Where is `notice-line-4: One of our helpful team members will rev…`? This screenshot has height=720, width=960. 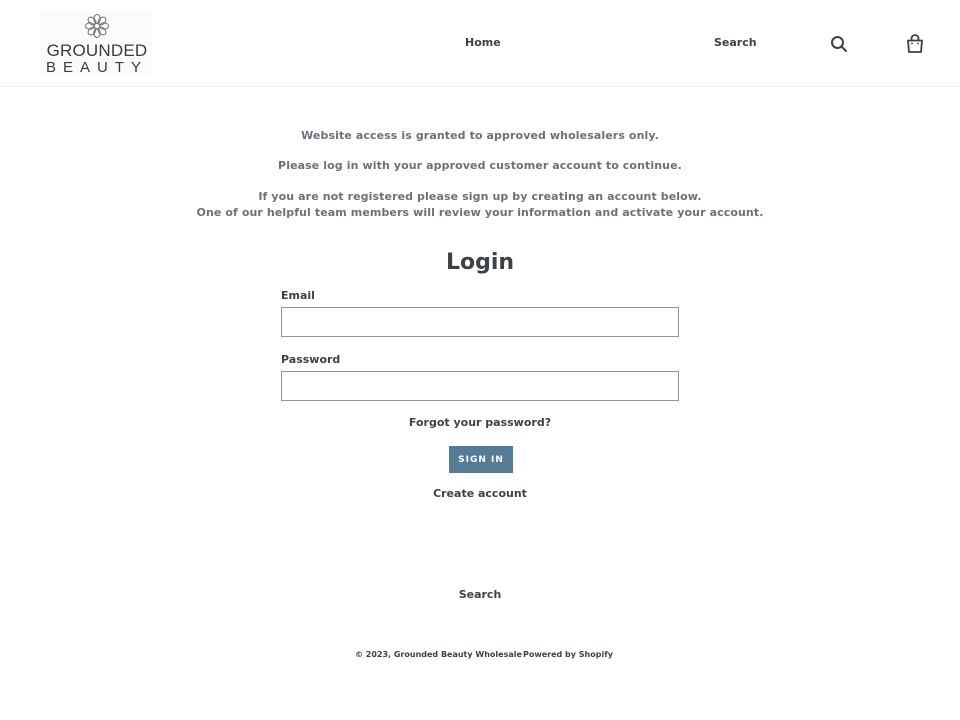 notice-line-4: One of our helpful team members will rev… is located at coordinates (480, 212).